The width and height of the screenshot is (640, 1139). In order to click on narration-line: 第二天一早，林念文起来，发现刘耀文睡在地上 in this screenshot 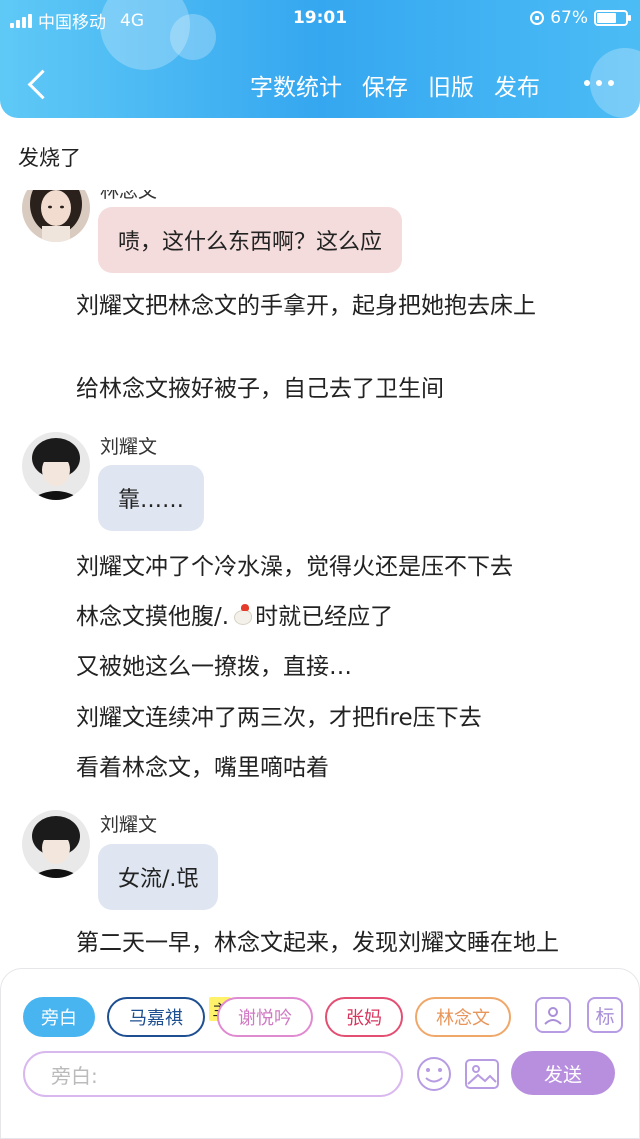, I will do `click(317, 943)`.